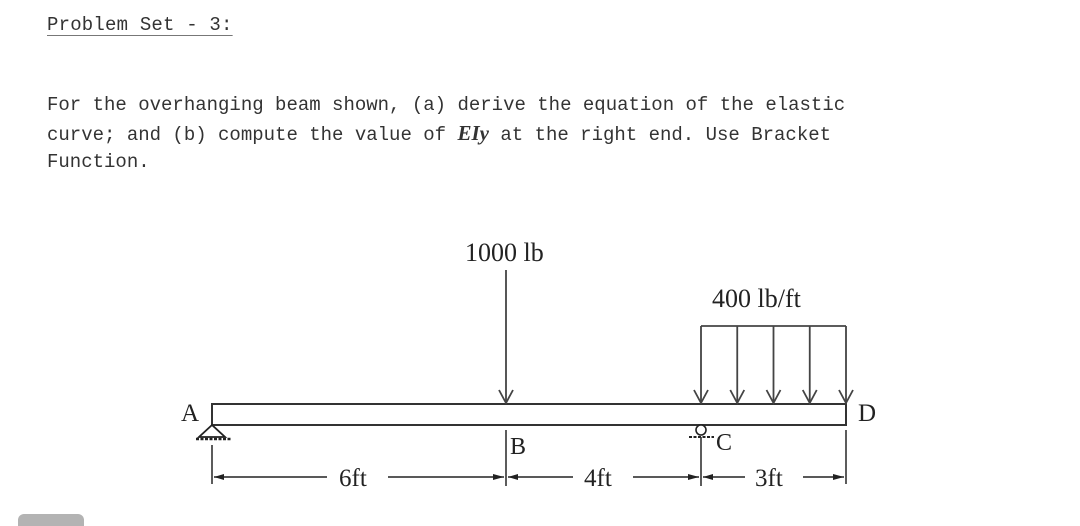  I want to click on dimension-label-cd: 3ft, so click(769, 478).